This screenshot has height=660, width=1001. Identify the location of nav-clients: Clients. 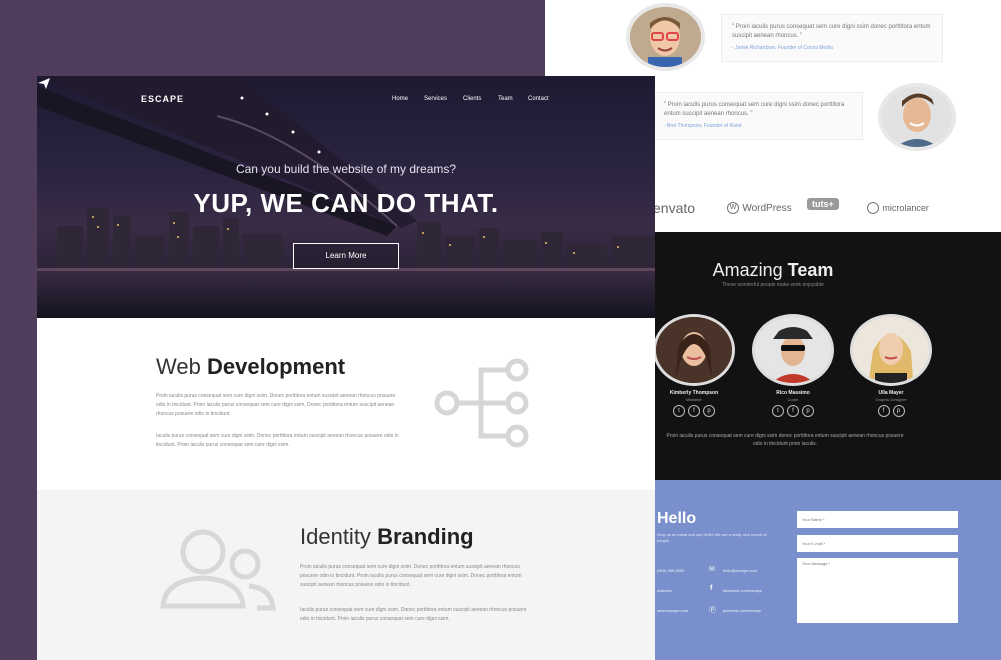
(472, 99).